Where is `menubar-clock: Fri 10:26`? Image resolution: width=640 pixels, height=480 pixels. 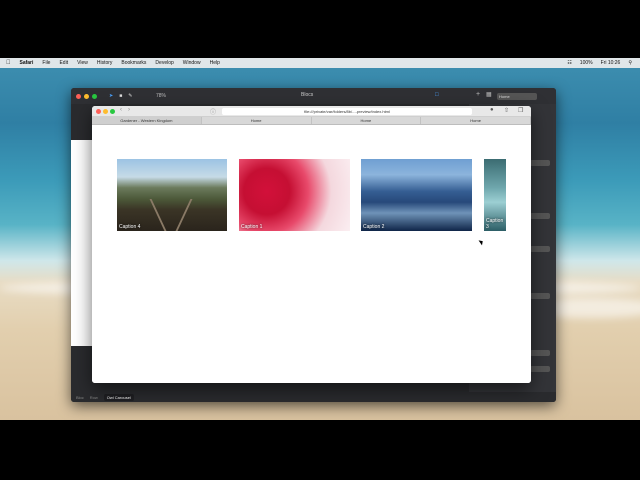
menubar-clock: Fri 10:26 is located at coordinates (611, 63).